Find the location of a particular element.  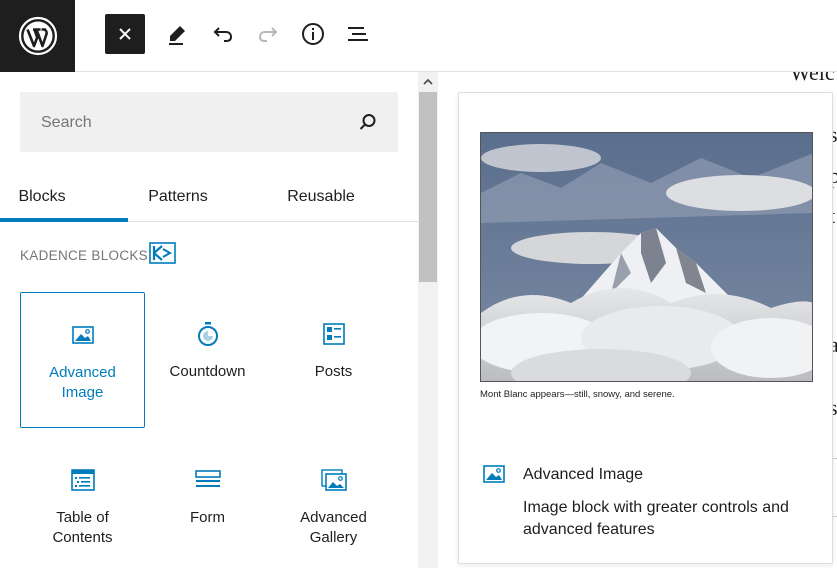

table-of-contents-icon is located at coordinates (82, 480).